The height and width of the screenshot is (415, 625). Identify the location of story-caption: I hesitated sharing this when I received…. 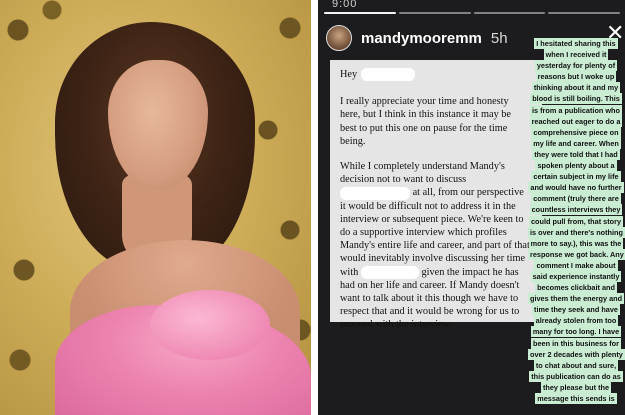
(576, 221).